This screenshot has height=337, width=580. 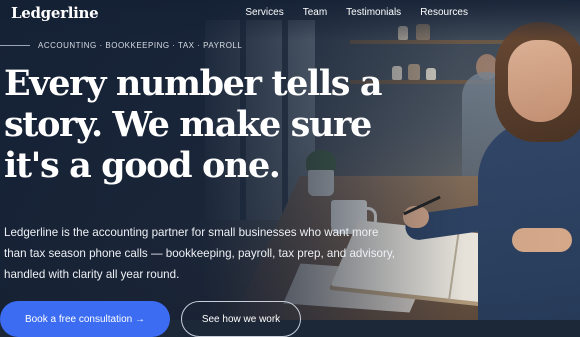 I want to click on brand-logo: Ledgerline, so click(x=55, y=13).